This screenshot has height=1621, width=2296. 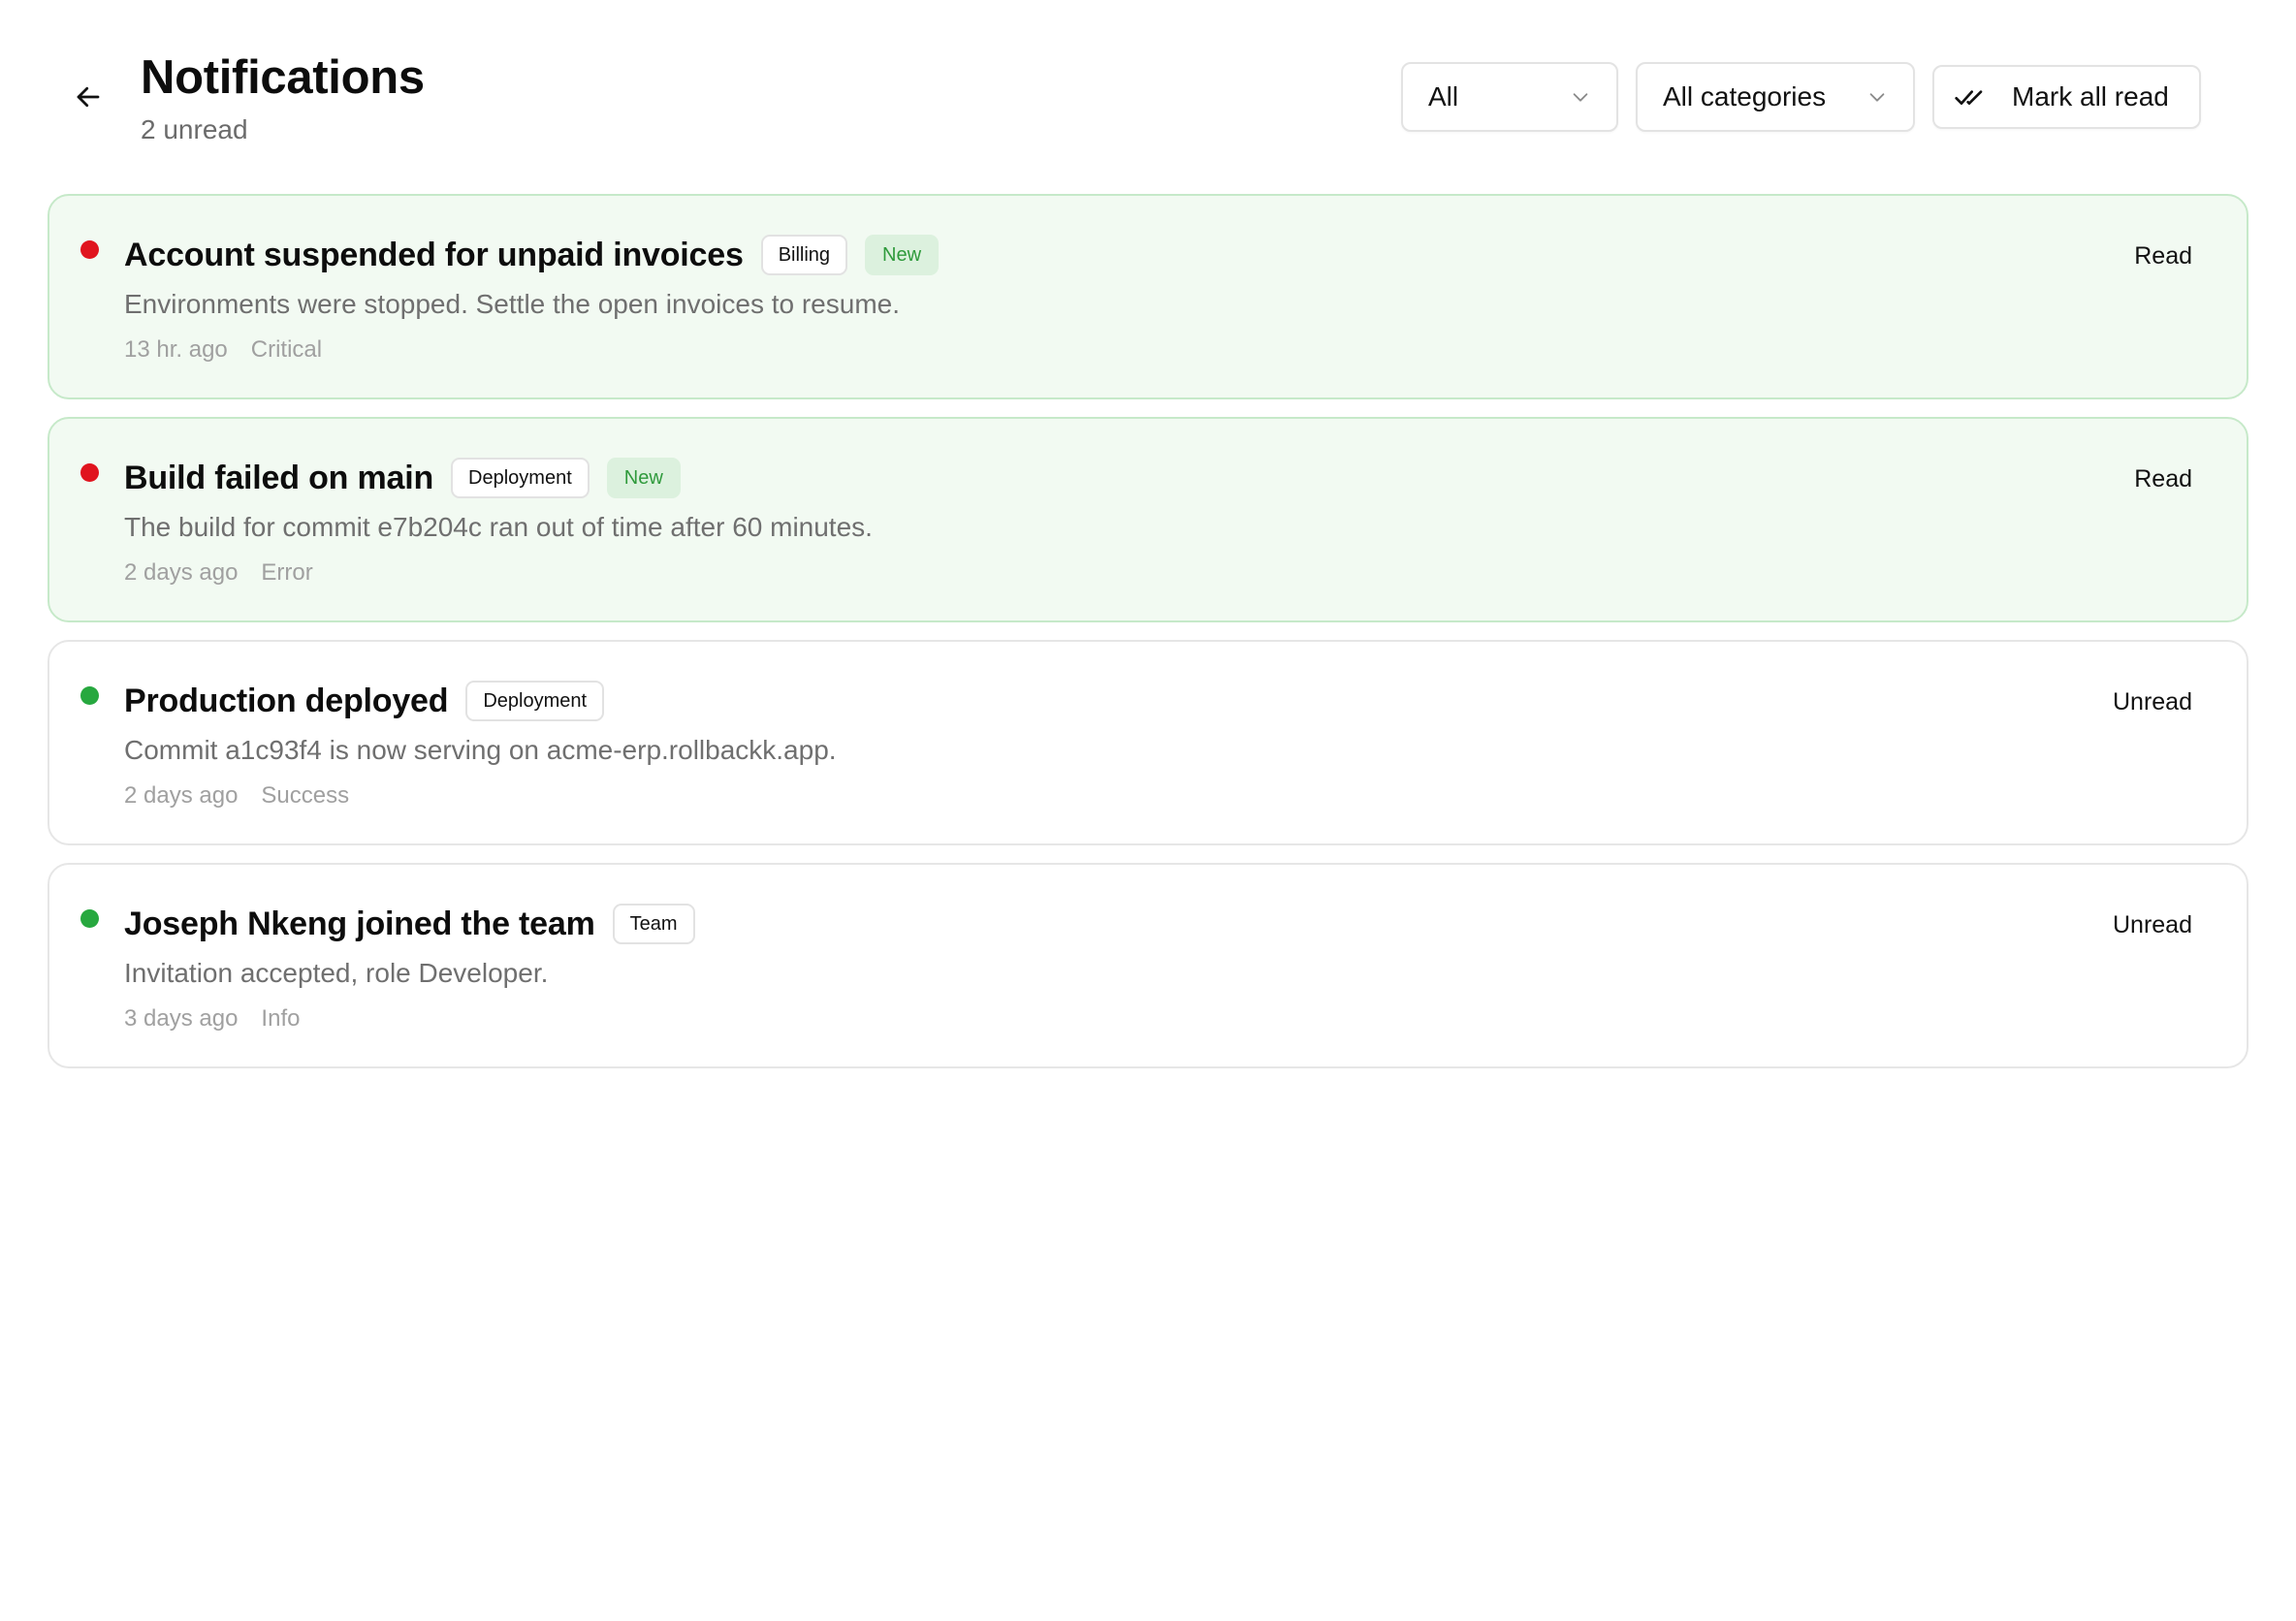 I want to click on category-tag: Billing, so click(x=804, y=255).